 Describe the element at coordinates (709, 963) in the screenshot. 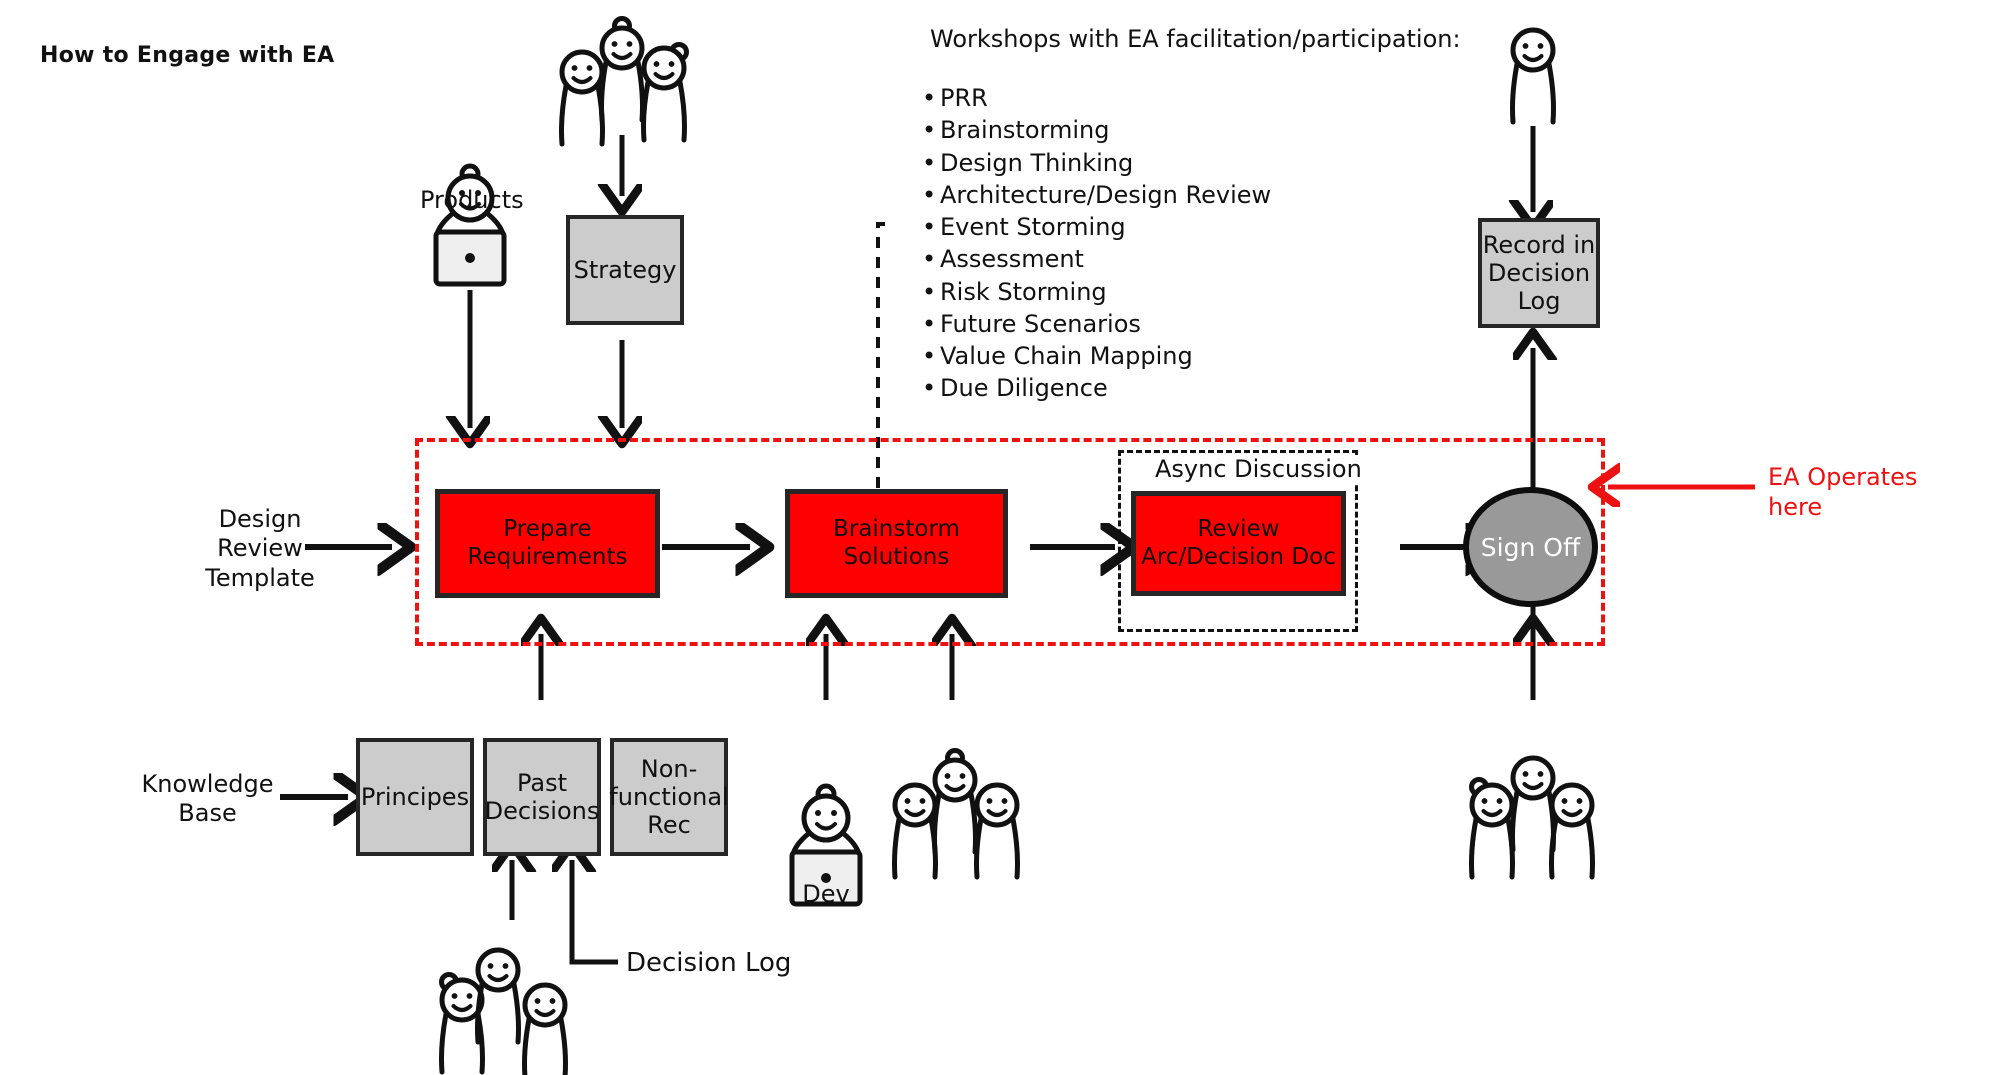

I see `decision-log-label: Decision Log` at that location.